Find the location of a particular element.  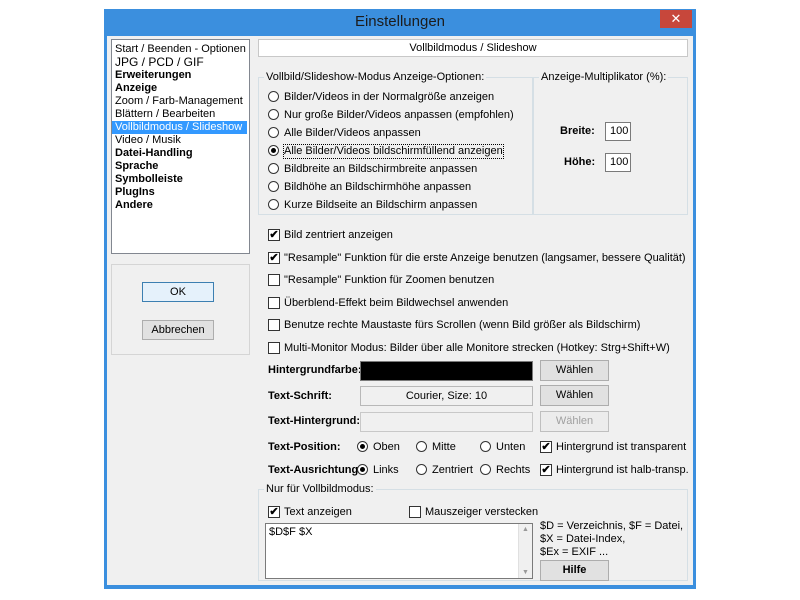

help-button: Hilfe is located at coordinates (574, 570).